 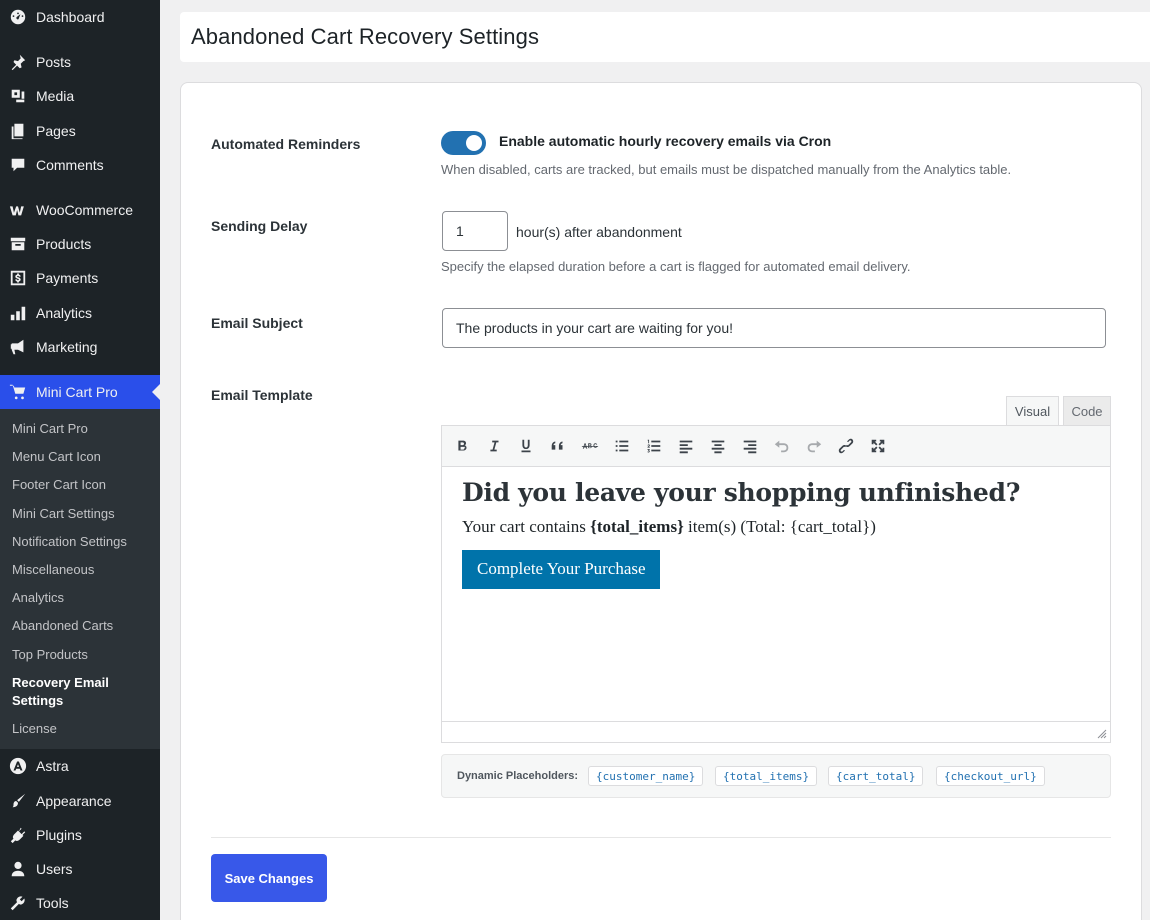 I want to click on menu-item-posts: Posts, so click(x=80, y=62).